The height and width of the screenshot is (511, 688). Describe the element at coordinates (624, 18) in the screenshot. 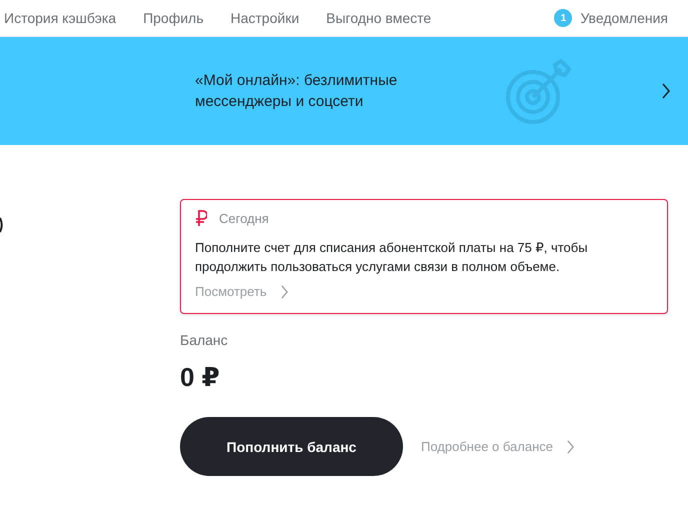

I see `notifications-link: Уведомления` at that location.